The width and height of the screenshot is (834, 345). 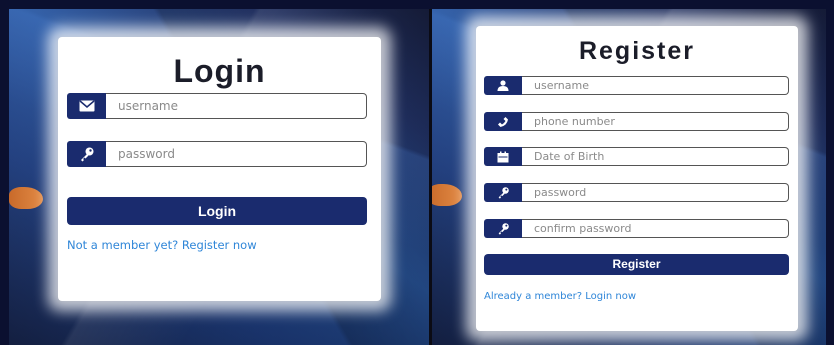 What do you see at coordinates (637, 51) in the screenshot?
I see `register-title: Register` at bounding box center [637, 51].